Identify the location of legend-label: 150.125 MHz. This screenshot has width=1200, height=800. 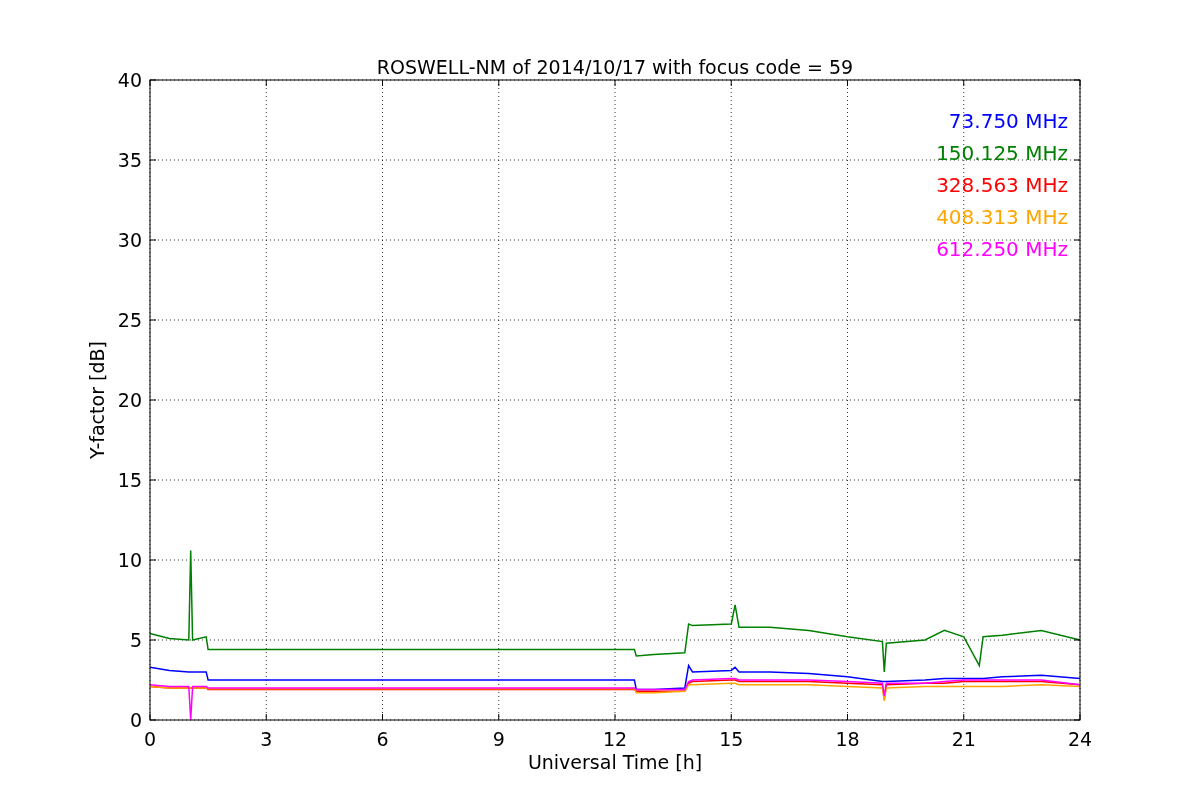
(1002, 153).